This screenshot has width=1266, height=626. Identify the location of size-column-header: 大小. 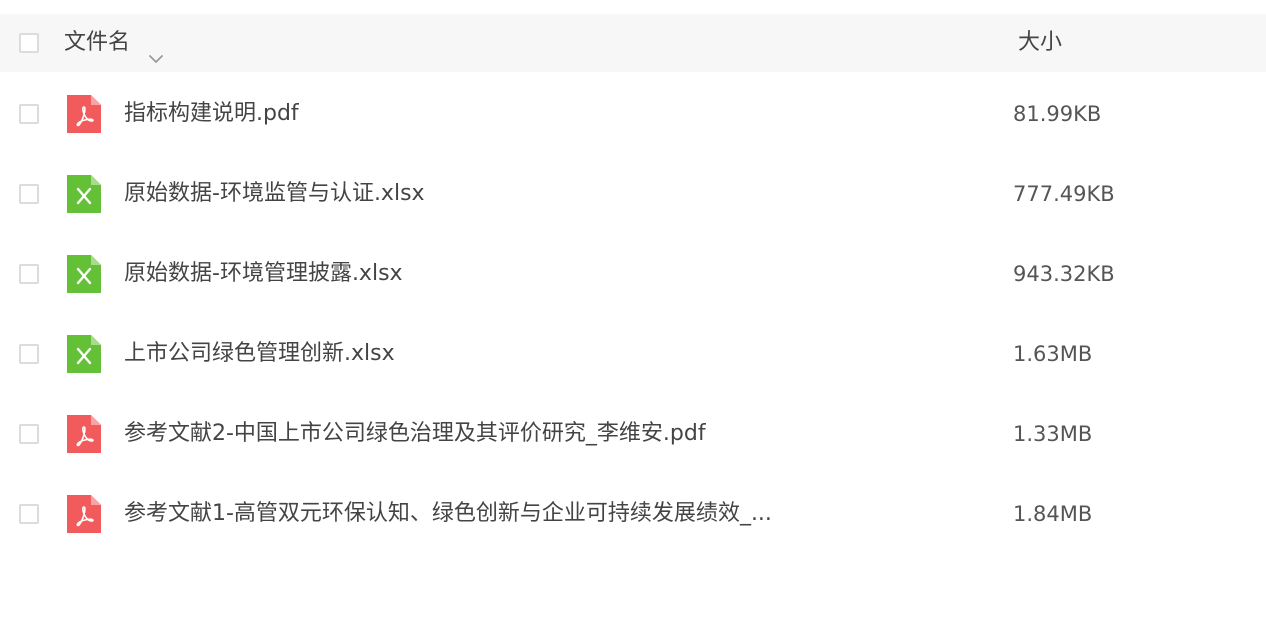
(1040, 43).